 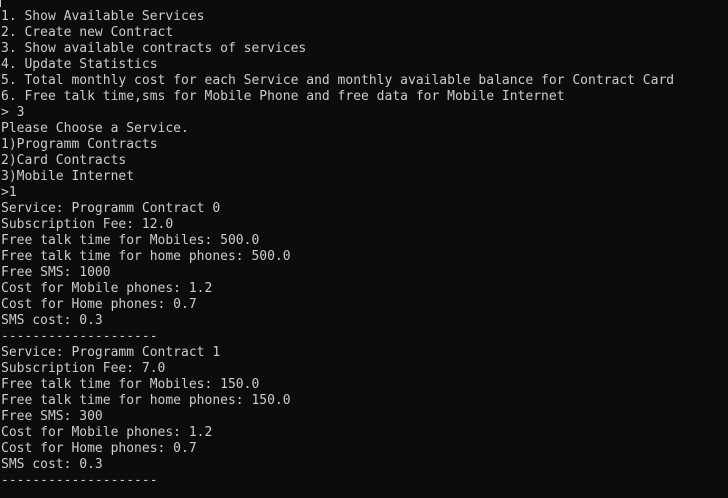 I want to click on console-line: Free talk time for Mobiles: 150.0, so click(x=130, y=384).